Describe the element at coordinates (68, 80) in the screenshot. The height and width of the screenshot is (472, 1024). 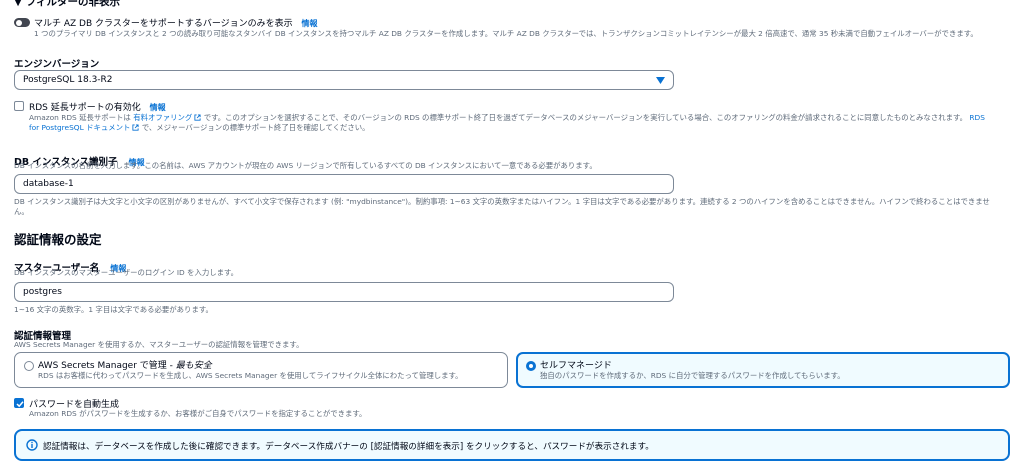
I see `engine-version-value: PostgreSQL 18.3-R2` at that location.